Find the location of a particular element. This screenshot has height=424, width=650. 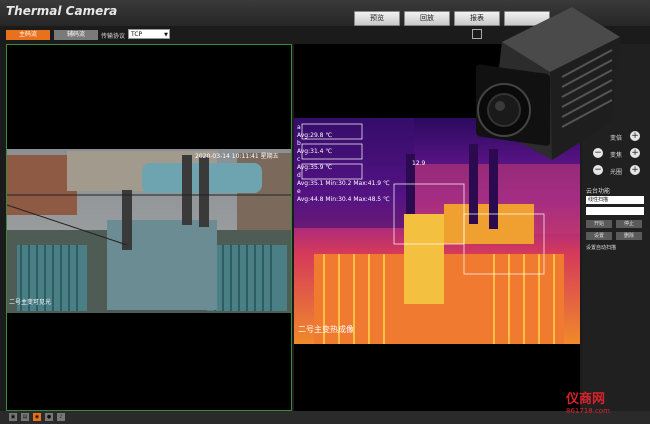

scan-preset-select is located at coordinates (615, 211).